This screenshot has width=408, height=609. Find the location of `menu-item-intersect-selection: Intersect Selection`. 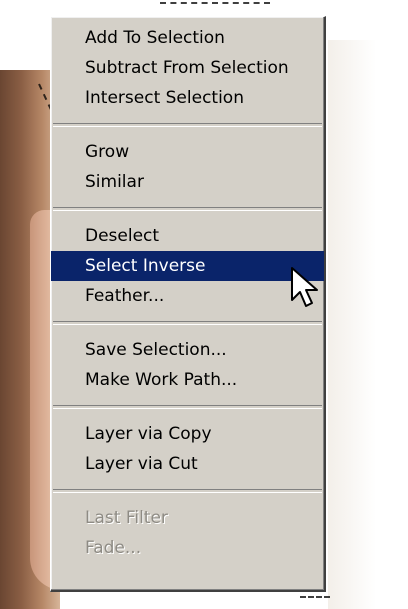

menu-item-intersect-selection: Intersect Selection is located at coordinates (187, 98).